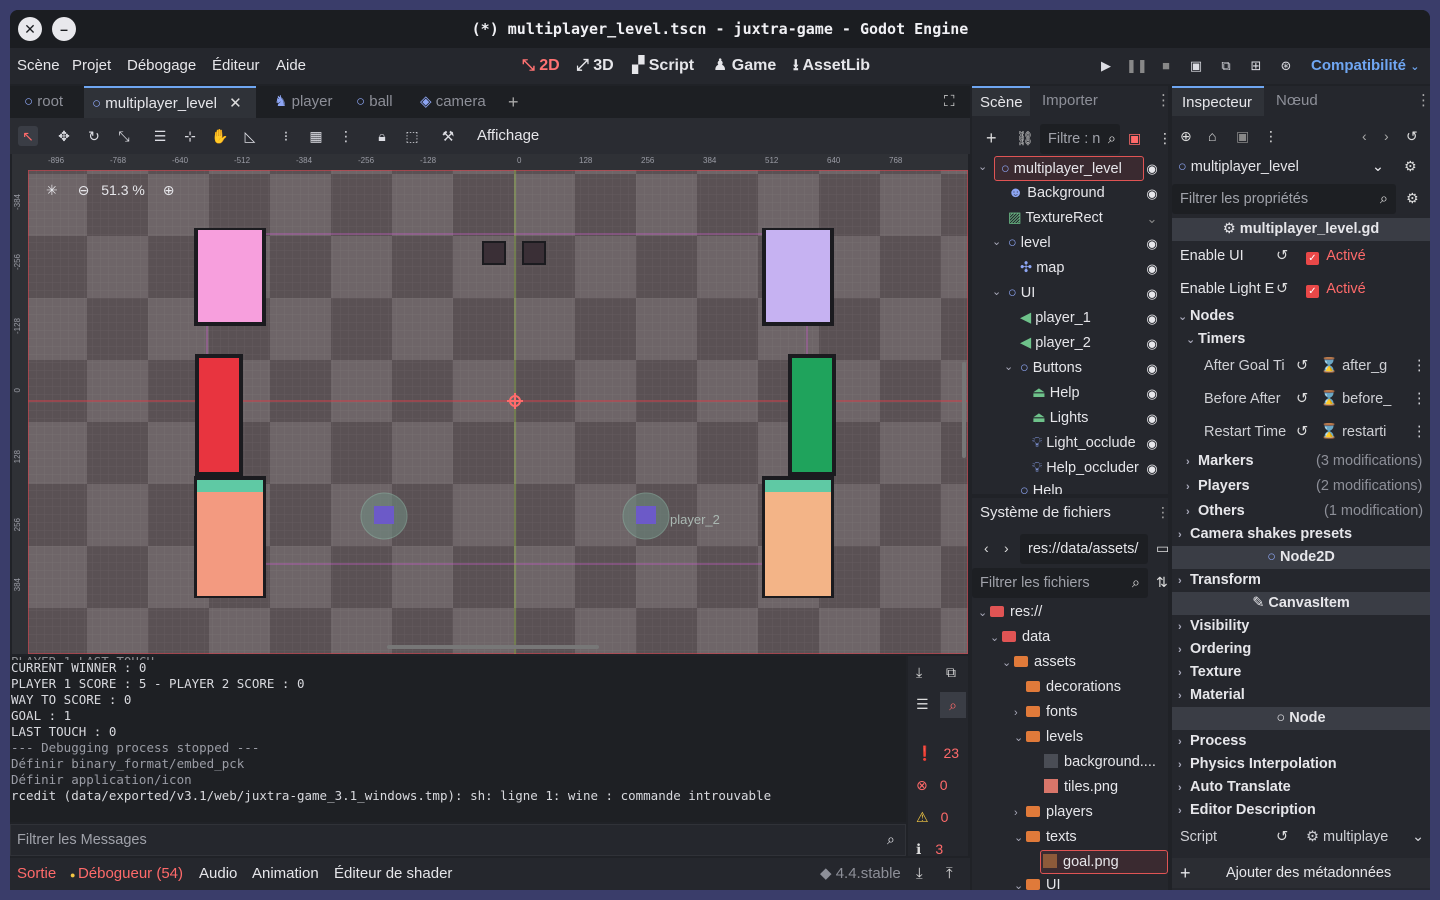  What do you see at coordinates (1070, 101) in the screenshot?
I see `tab-import: Importer` at bounding box center [1070, 101].